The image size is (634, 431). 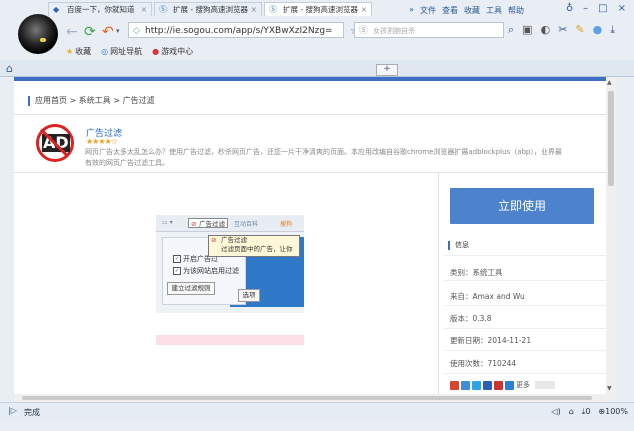 I want to click on scroll-down-icon: ▼, so click(x=609, y=388).